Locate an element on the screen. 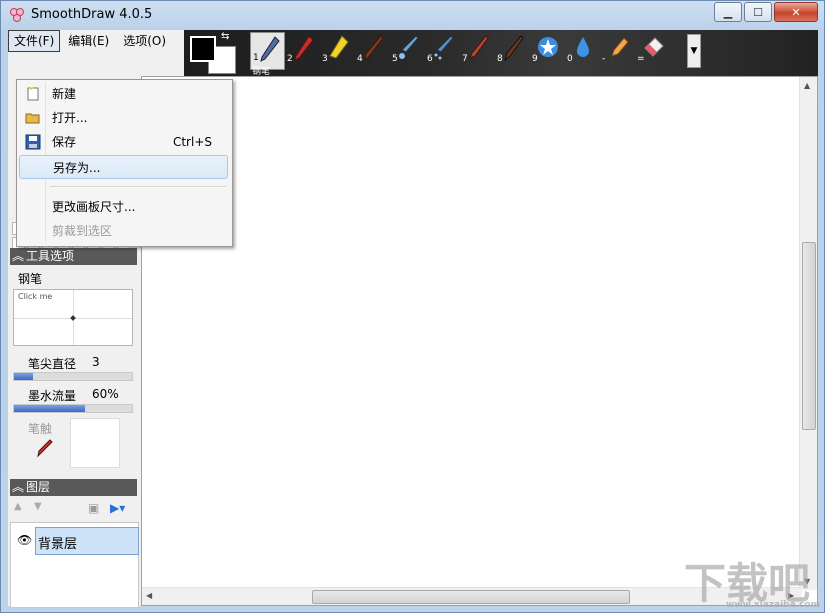 Image resolution: width=825 pixels, height=613 pixels. tool-star: 9 is located at coordinates (547, 51).